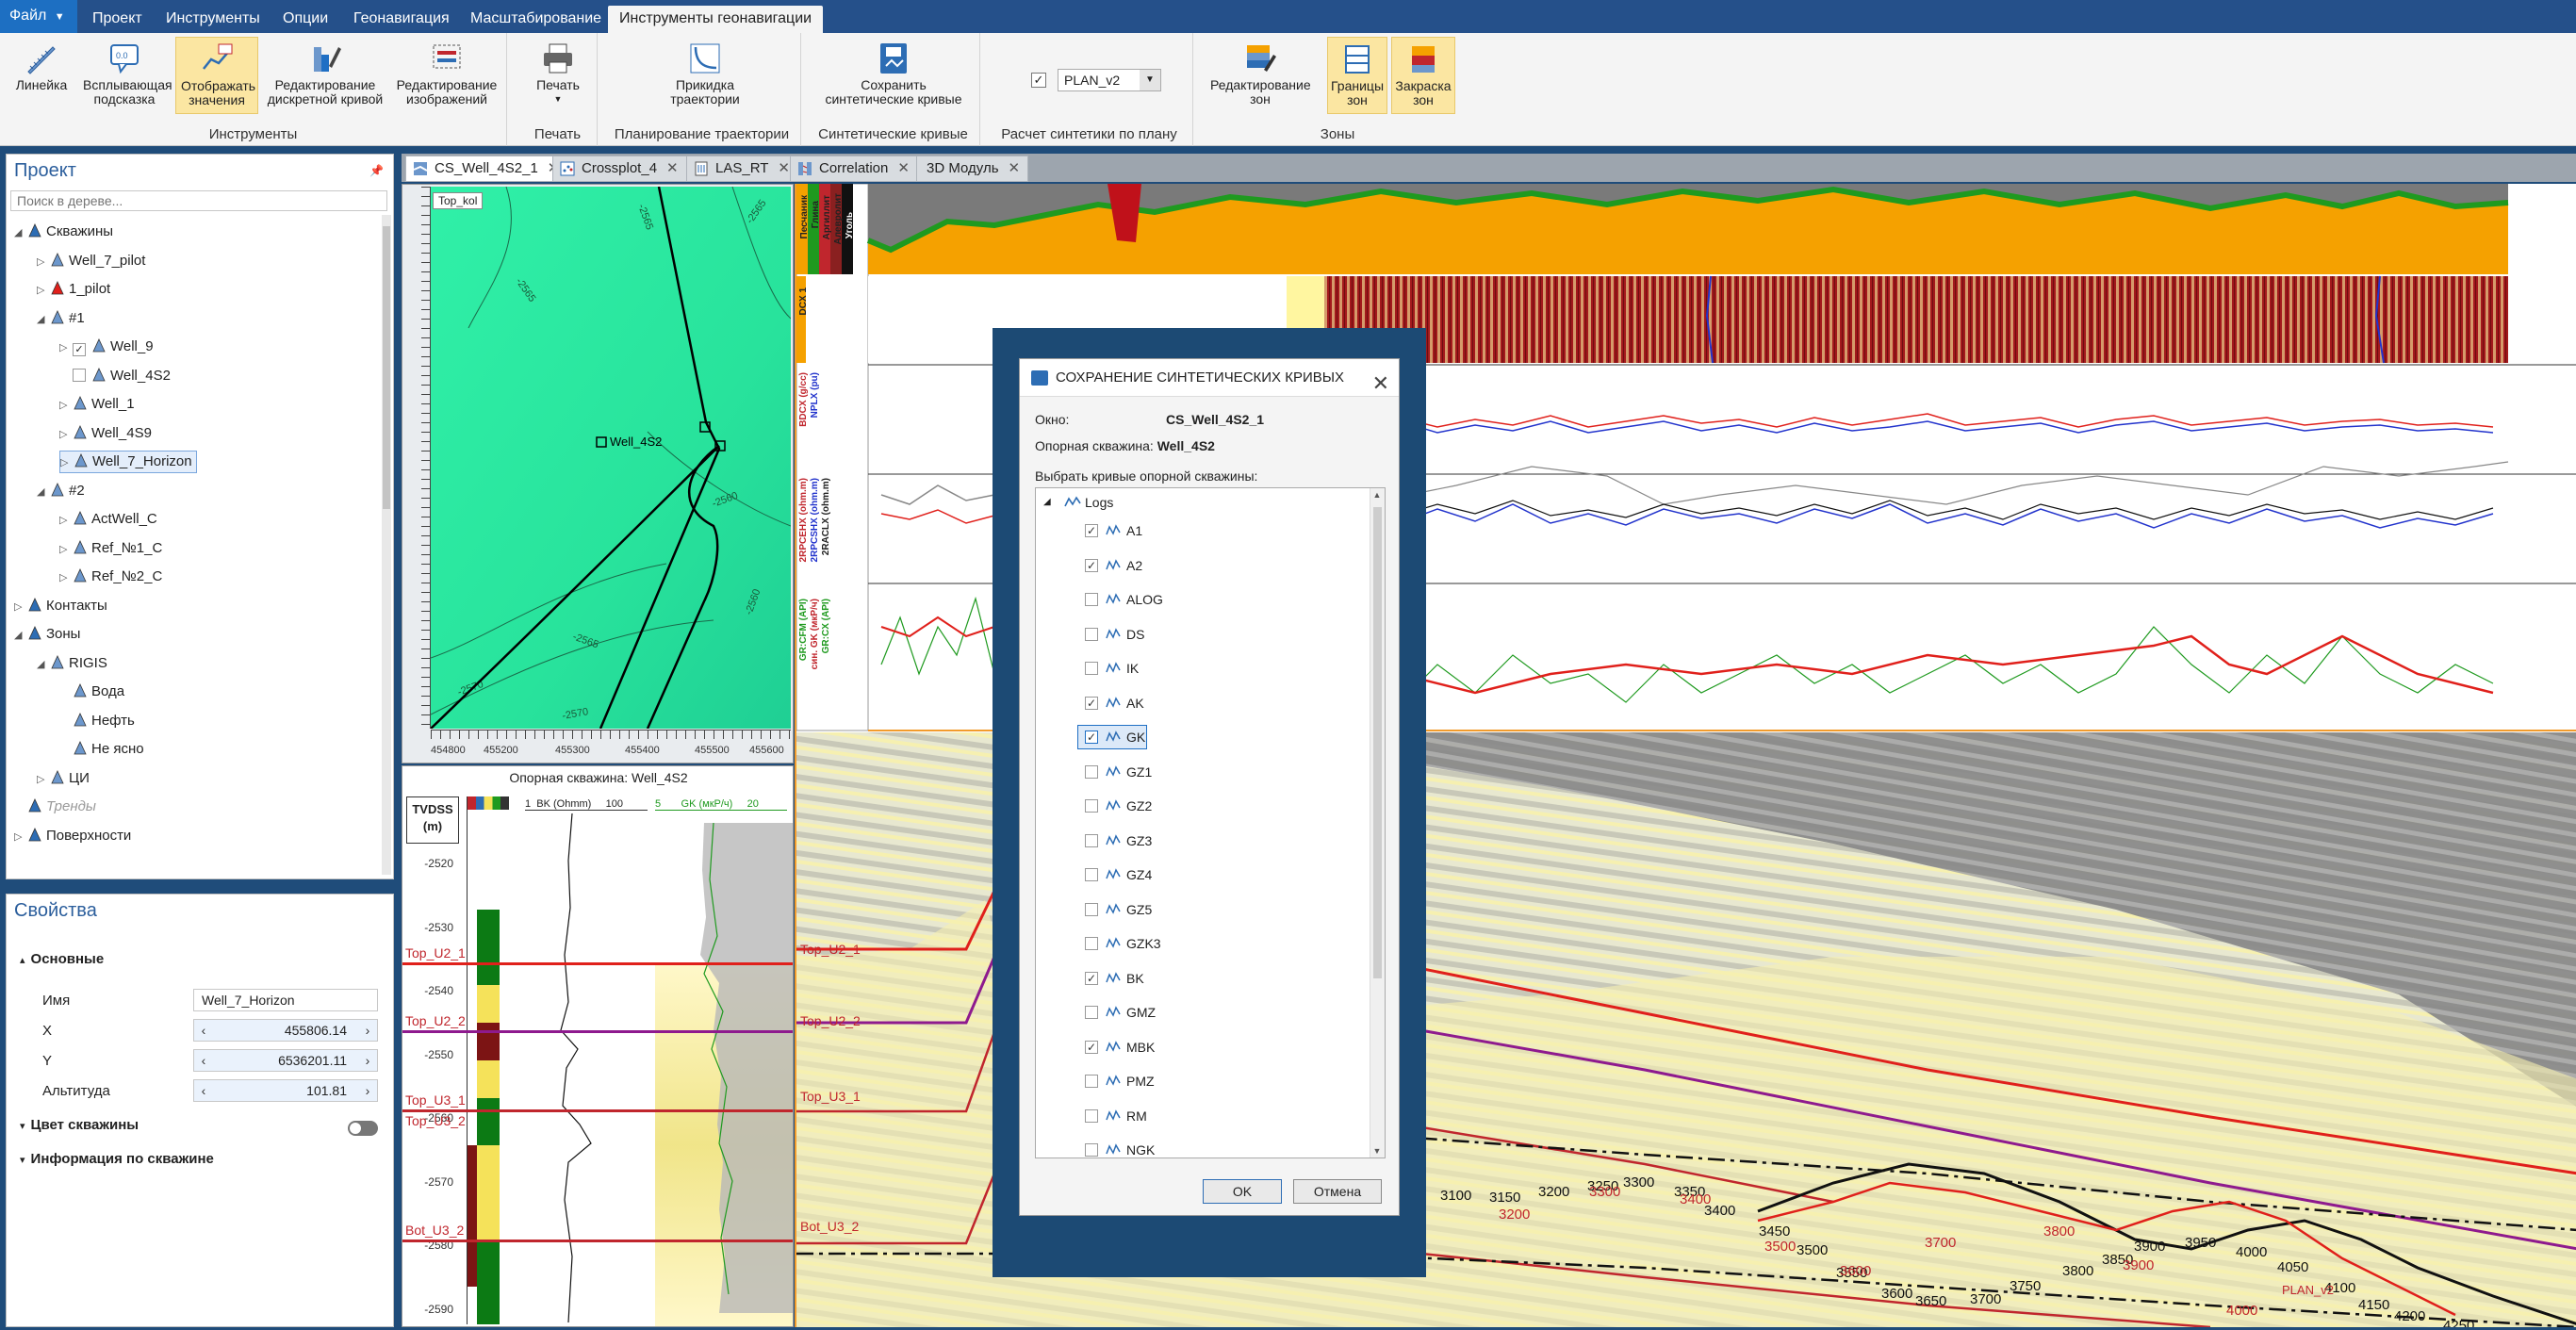  I want to click on edit-discrete-curve-button: Редактирование дискретной кривой, so click(325, 75).